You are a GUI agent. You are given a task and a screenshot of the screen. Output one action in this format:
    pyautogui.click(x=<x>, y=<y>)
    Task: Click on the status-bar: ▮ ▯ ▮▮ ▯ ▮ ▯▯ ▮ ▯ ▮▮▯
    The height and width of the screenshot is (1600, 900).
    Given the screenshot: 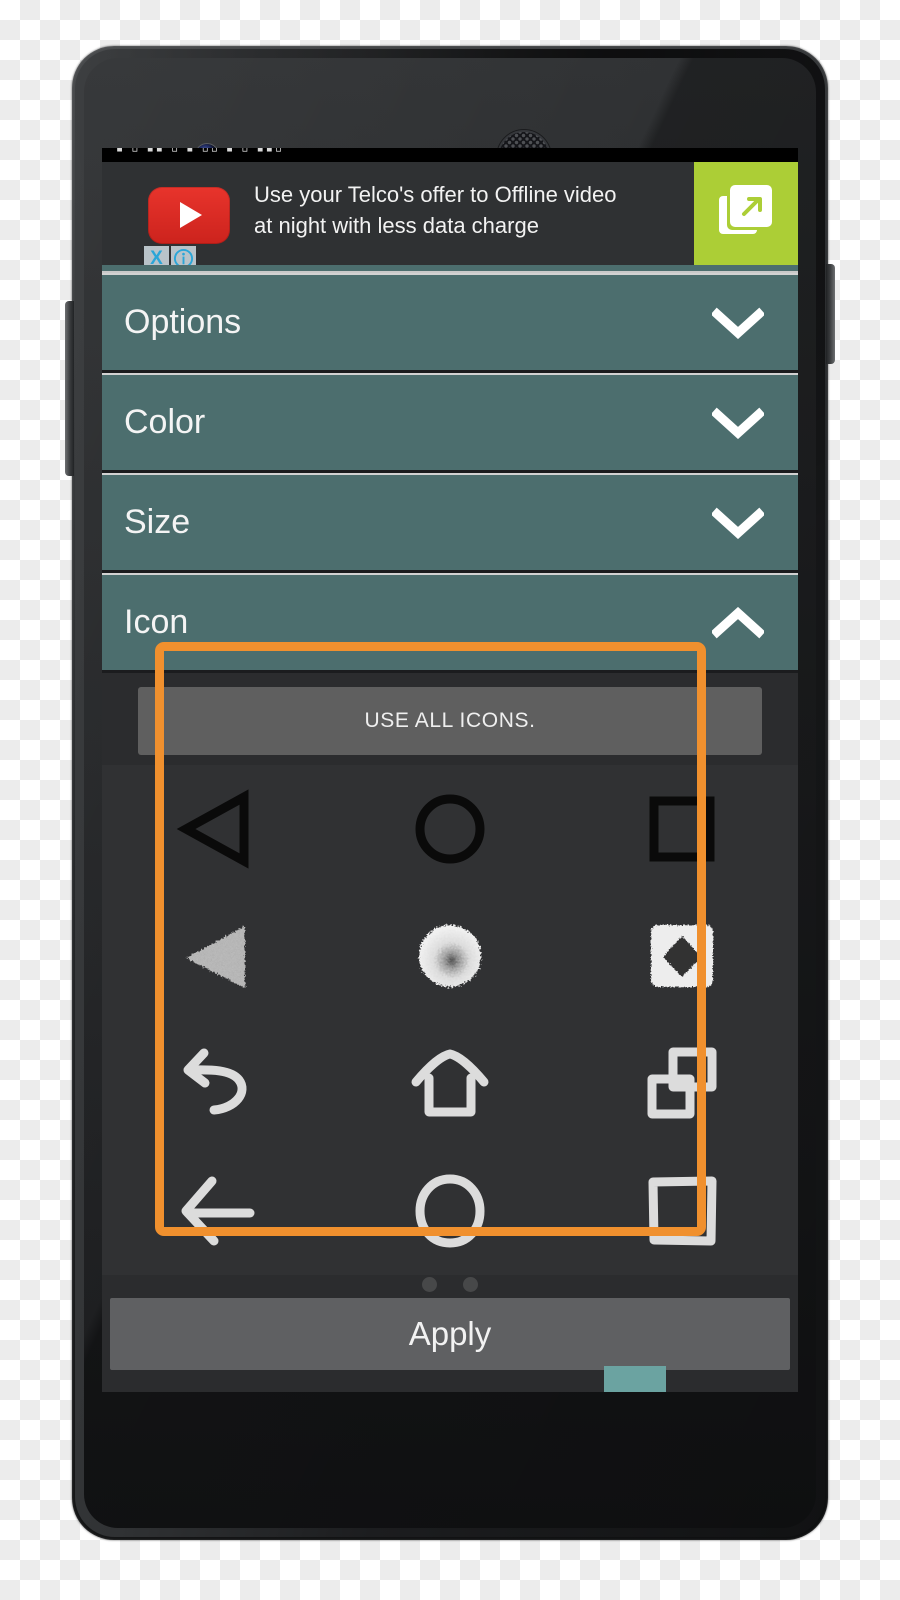 What is the action you would take?
    pyautogui.click(x=450, y=155)
    